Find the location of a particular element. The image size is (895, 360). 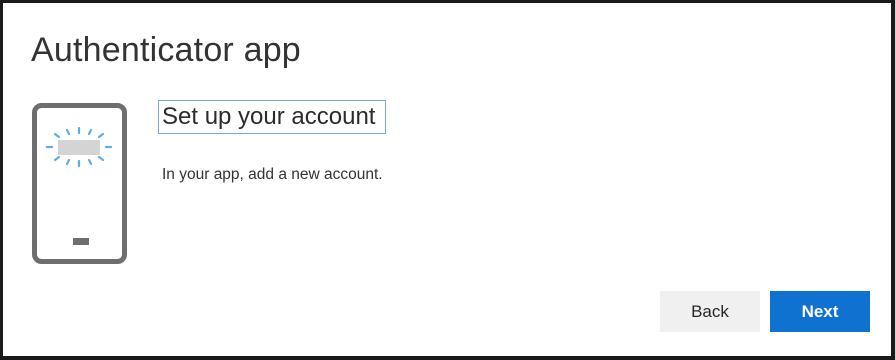

step-description: In your app, add a new account. is located at coordinates (272, 174).